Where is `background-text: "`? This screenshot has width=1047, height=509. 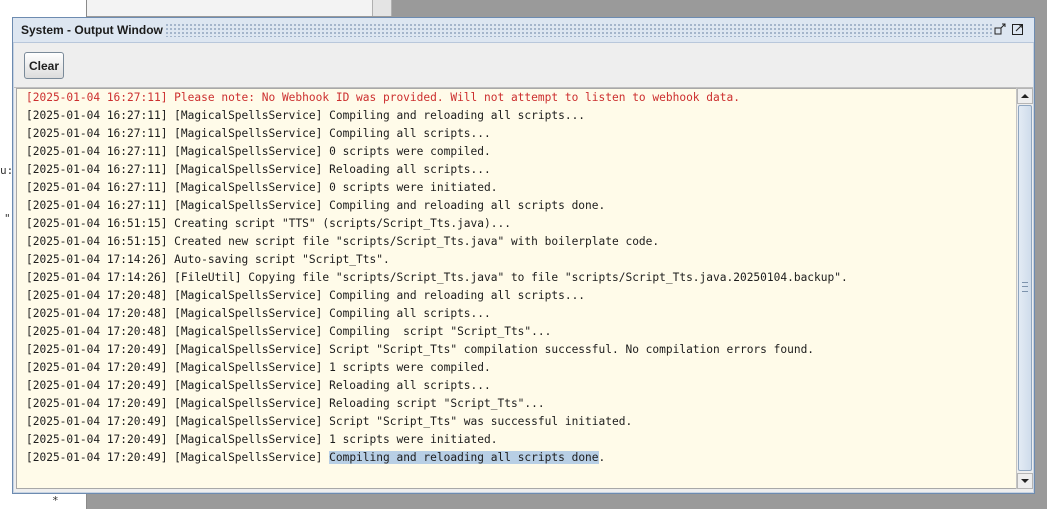
background-text: " is located at coordinates (7, 218).